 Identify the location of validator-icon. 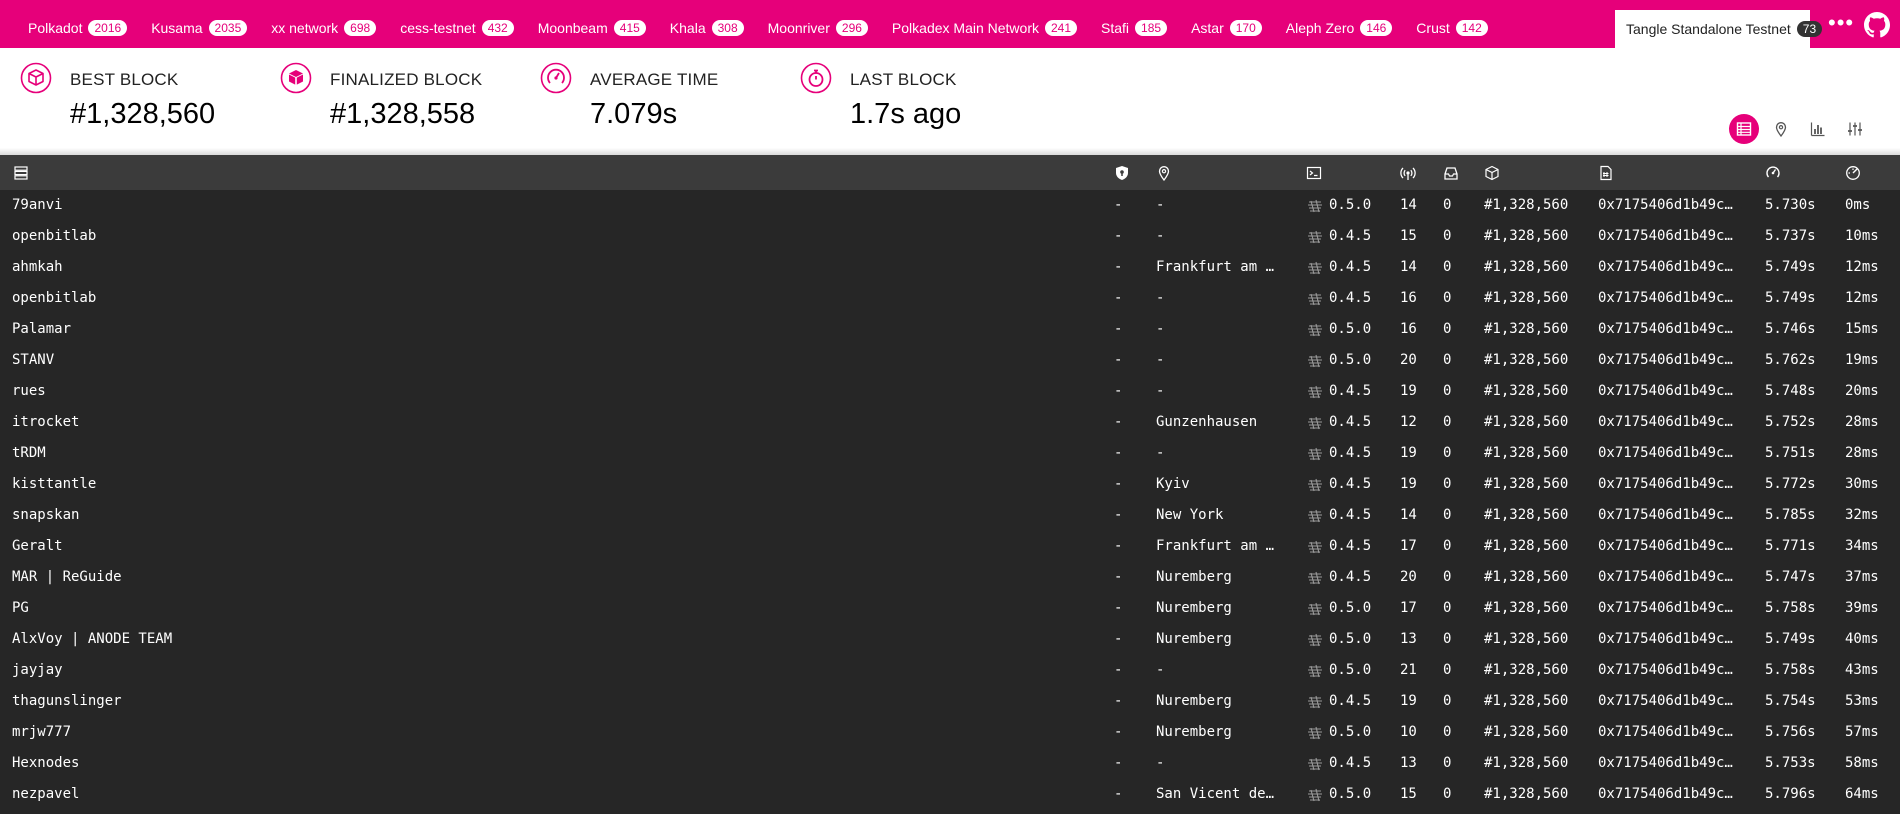
(1122, 173).